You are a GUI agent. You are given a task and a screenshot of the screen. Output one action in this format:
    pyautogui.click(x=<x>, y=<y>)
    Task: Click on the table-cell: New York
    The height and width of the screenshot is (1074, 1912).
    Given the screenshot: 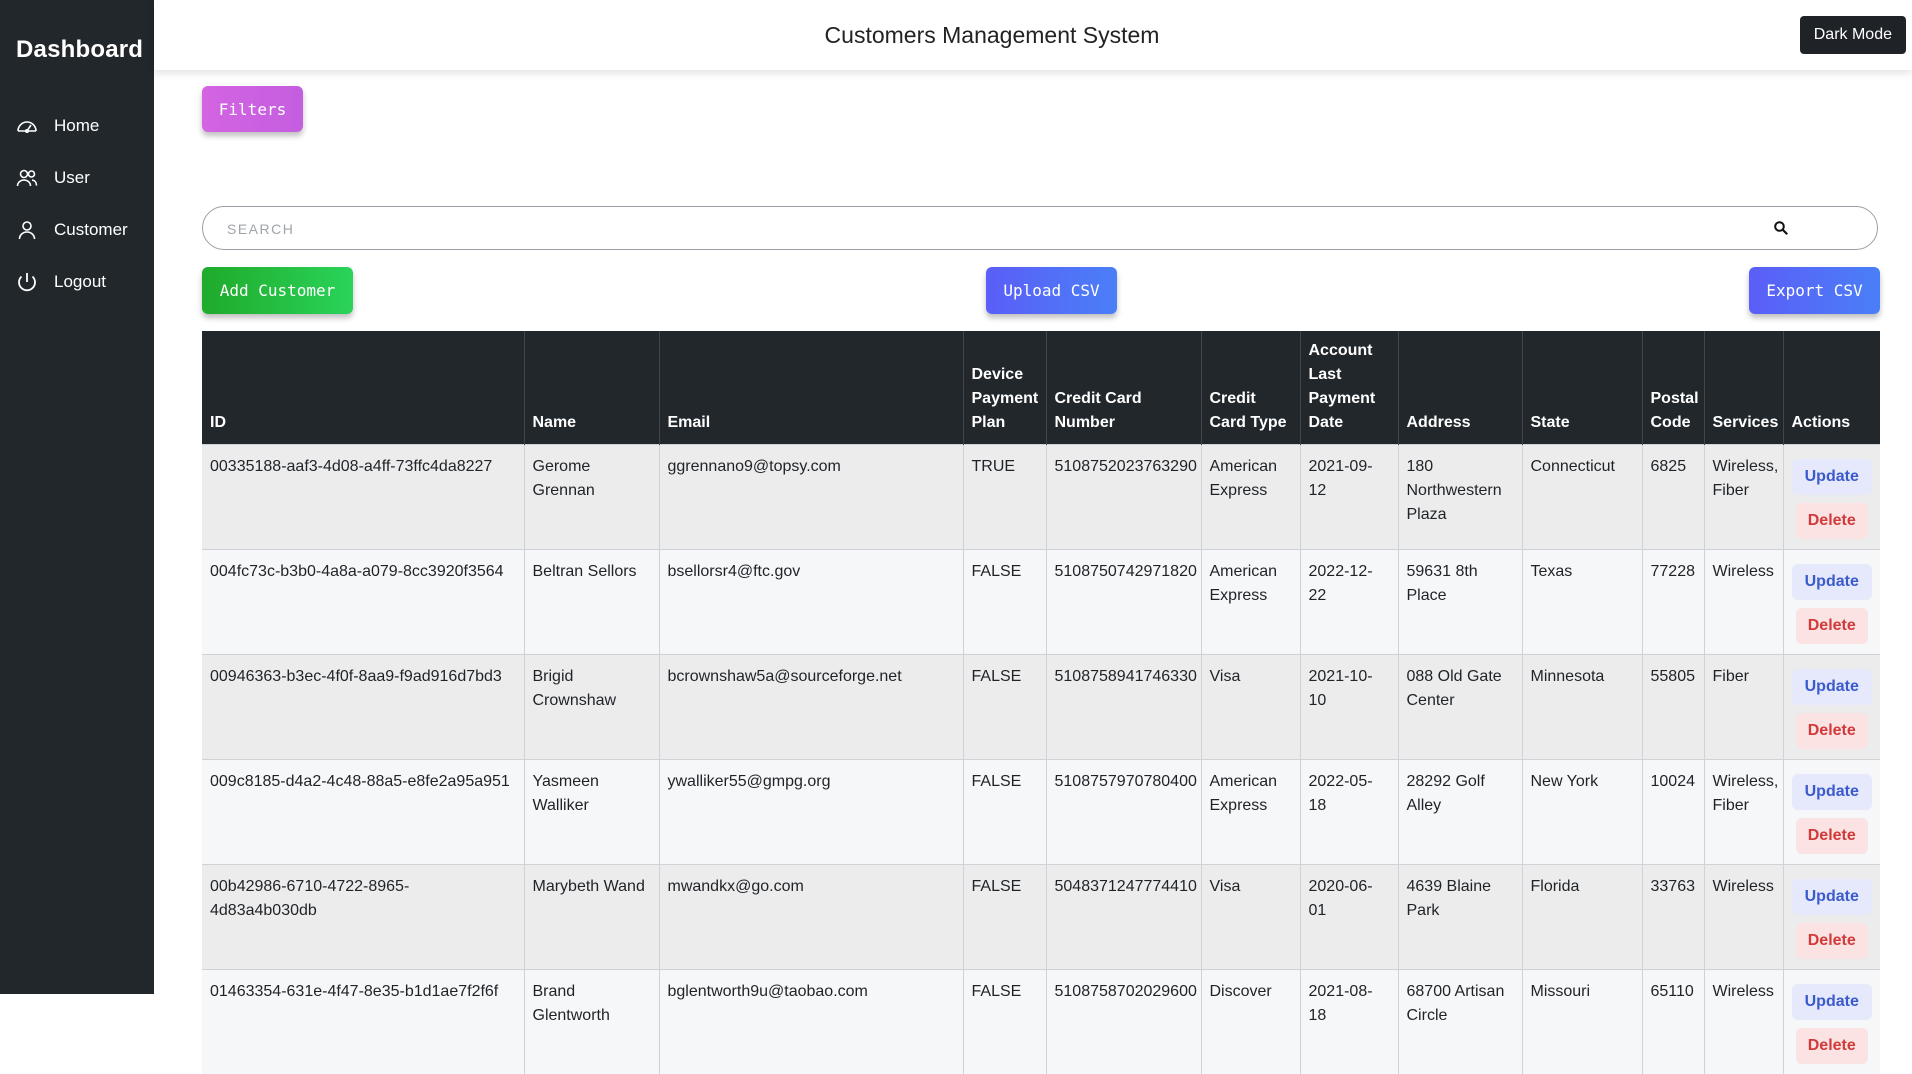 What is the action you would take?
    pyautogui.click(x=1582, y=812)
    